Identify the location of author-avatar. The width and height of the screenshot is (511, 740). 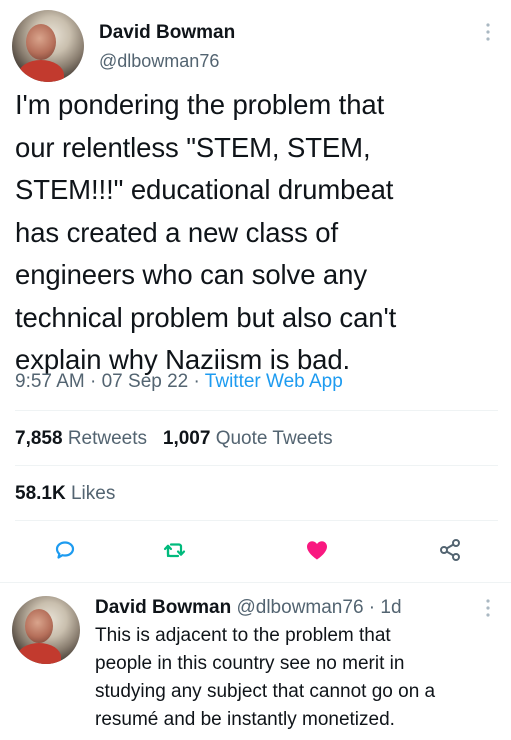
(48, 46).